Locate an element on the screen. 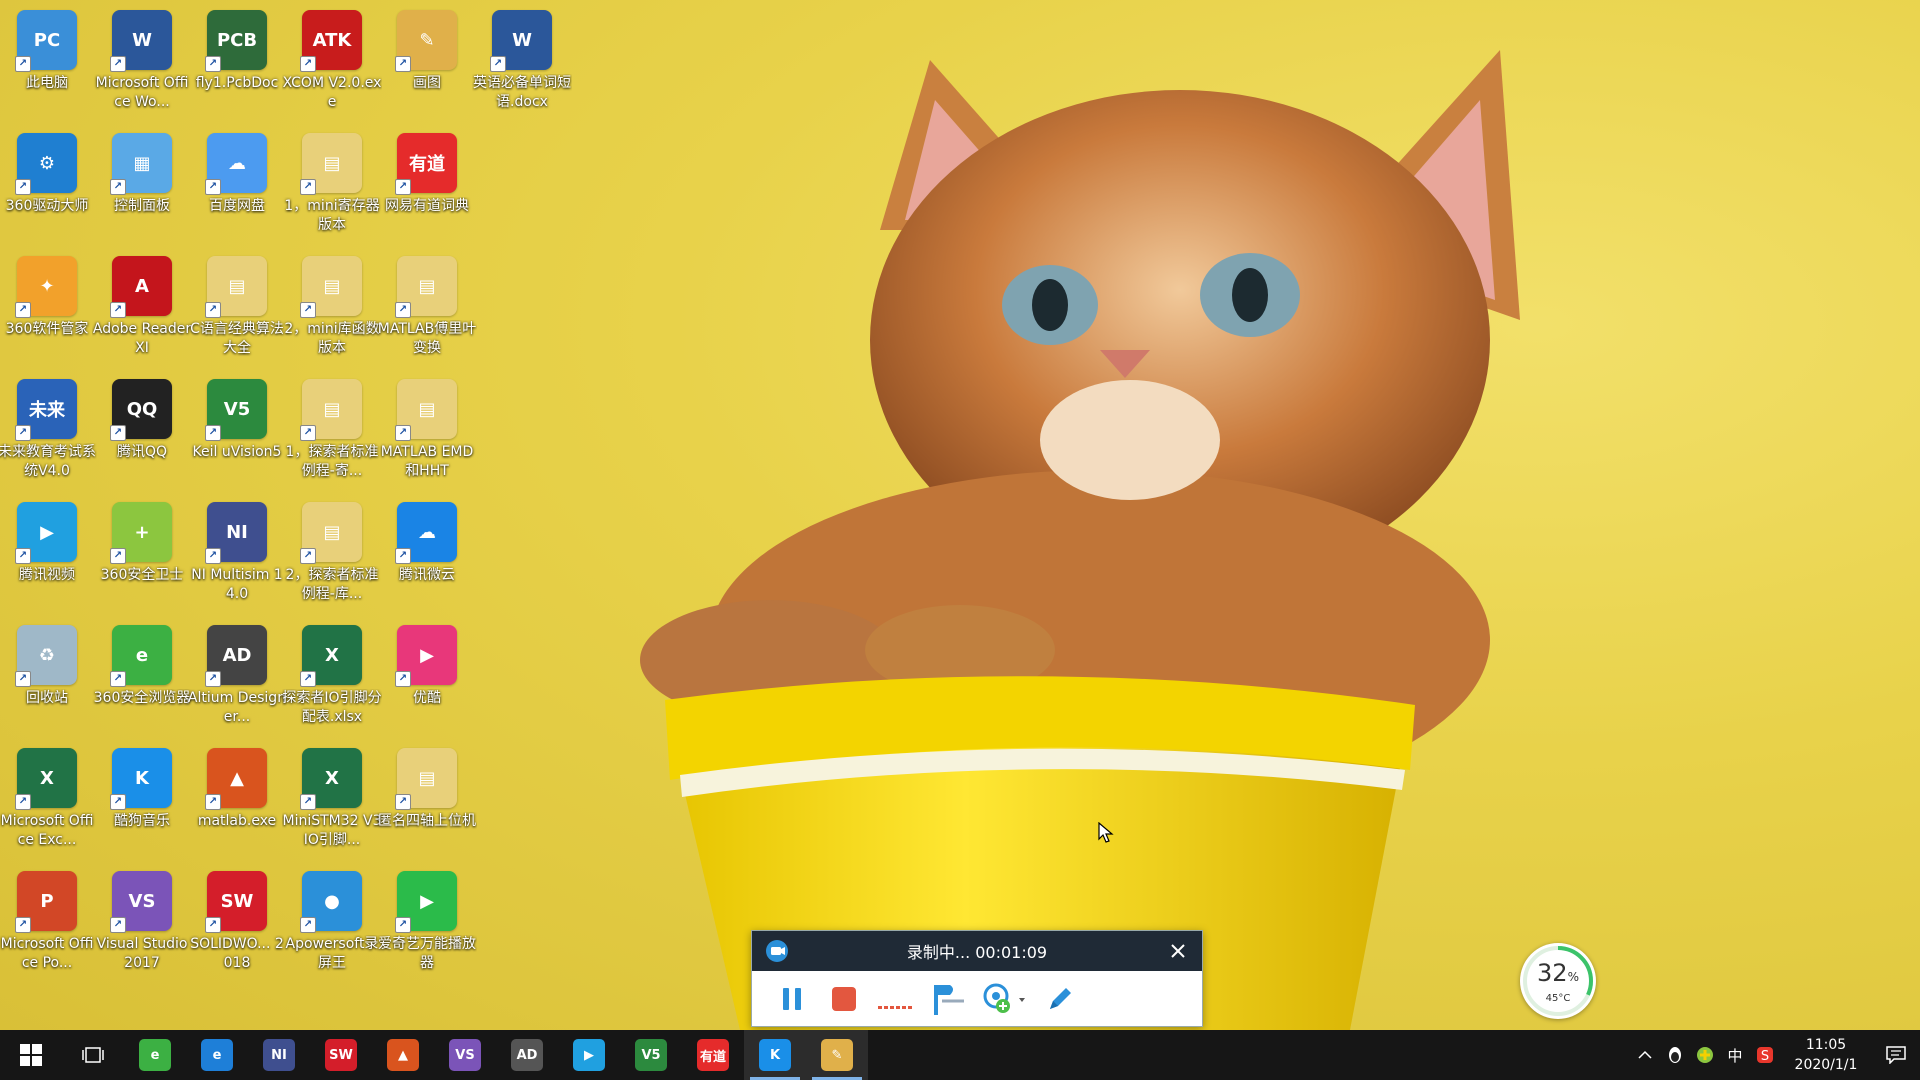 Image resolution: width=1920 pixels, height=1080 pixels. taskbar-app-keil: V5 is located at coordinates (651, 1055).